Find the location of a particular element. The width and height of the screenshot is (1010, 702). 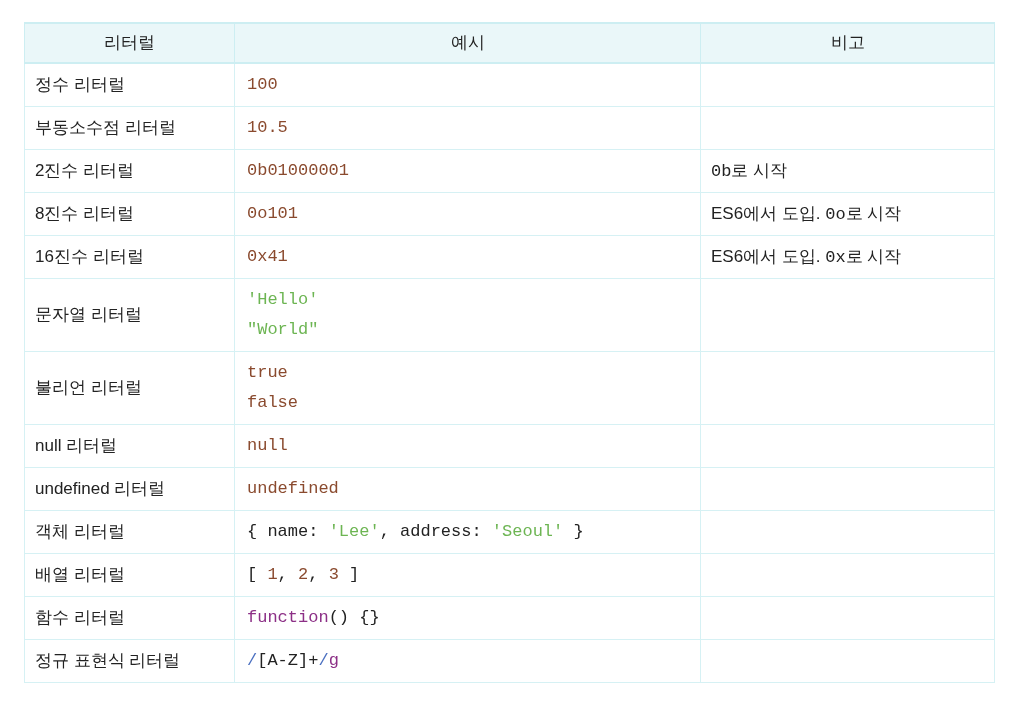

code-example: { name: 'Lee', address: 'Seoul' } is located at coordinates (415, 532).